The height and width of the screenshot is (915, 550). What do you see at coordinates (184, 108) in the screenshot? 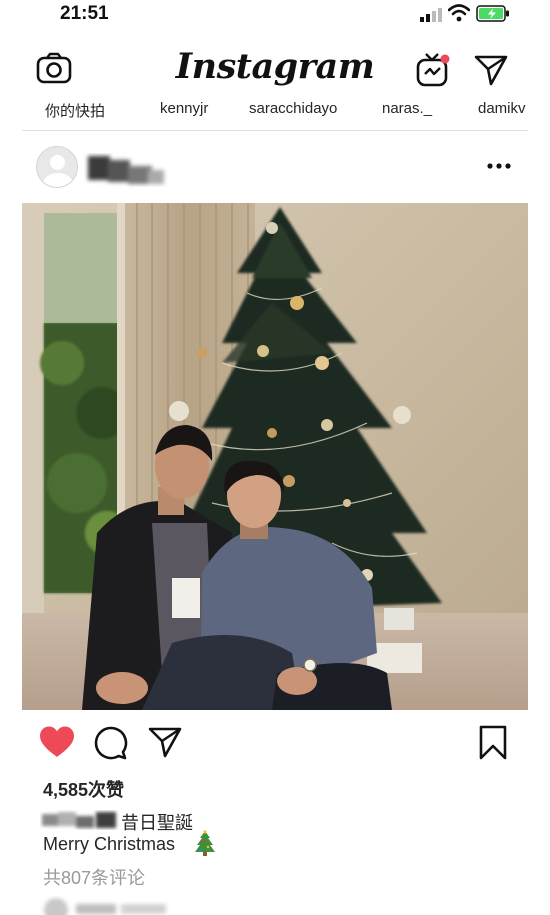
I see `story-item: kennyjr` at bounding box center [184, 108].